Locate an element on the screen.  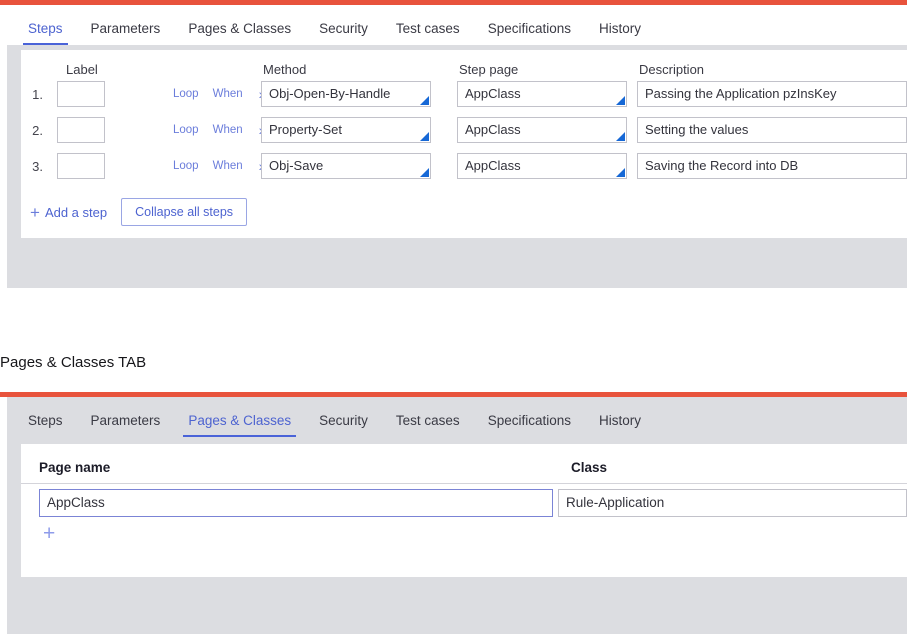
description-cell: Saving the Record into DB is located at coordinates (772, 166).